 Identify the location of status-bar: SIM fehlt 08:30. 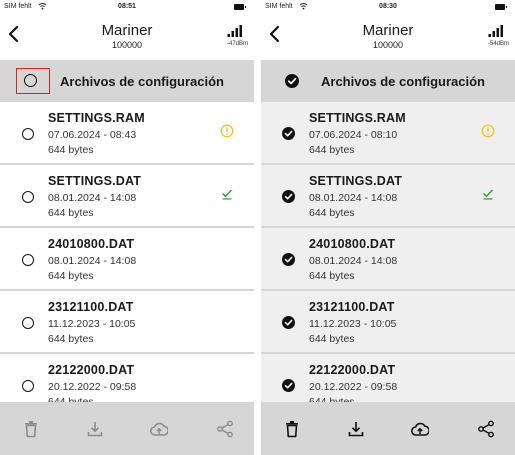
(388, 7).